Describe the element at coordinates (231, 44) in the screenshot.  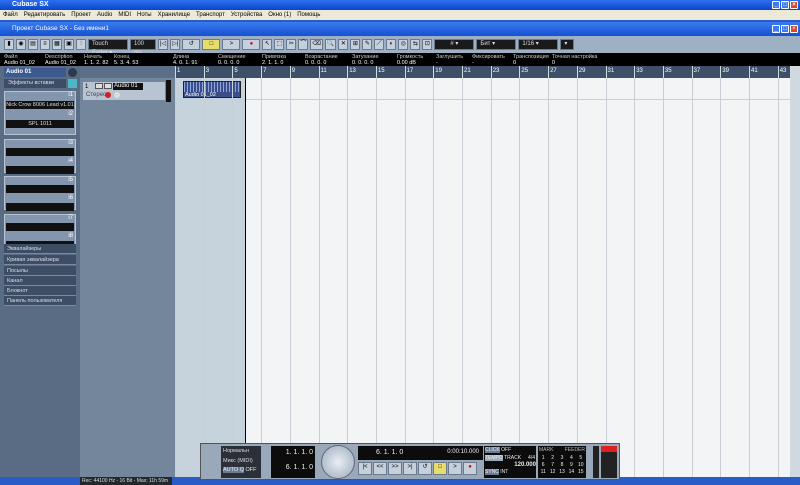
I see `play-button: >` at that location.